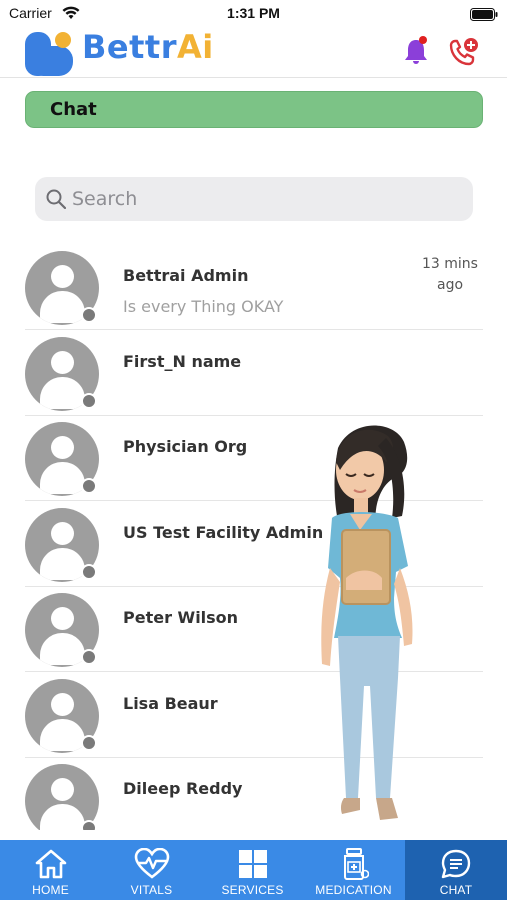 Image resolution: width=507 pixels, height=900 pixels. Describe the element at coordinates (183, 788) in the screenshot. I see `contact-name: Dileep Reddy` at that location.